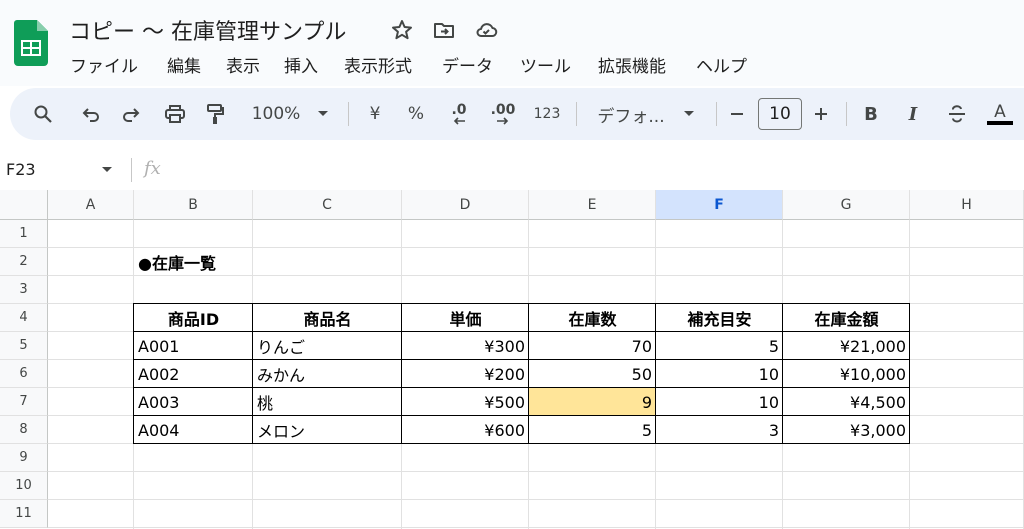 This screenshot has height=529, width=1024. I want to click on table-header-cell: 商品ID, so click(193, 318).